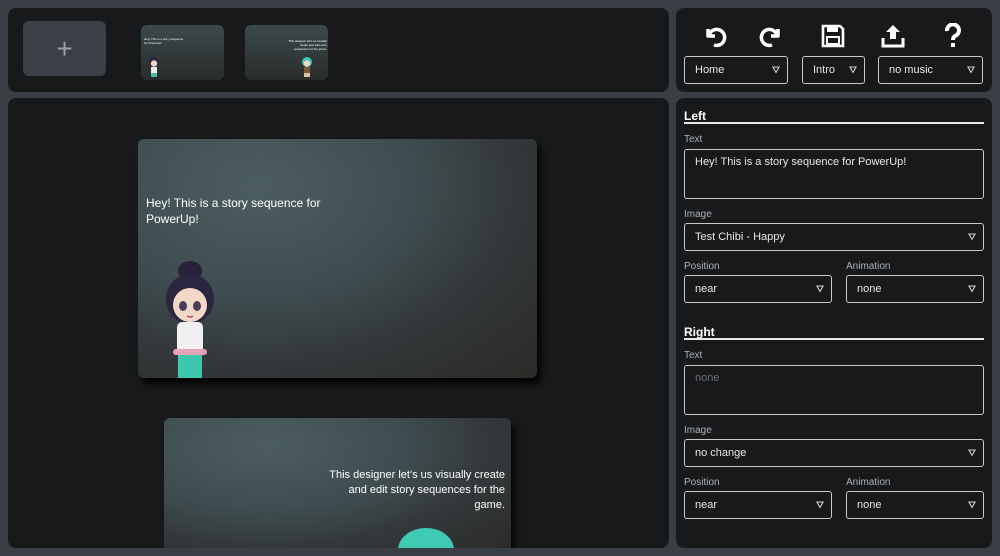 The height and width of the screenshot is (556, 1000). Describe the element at coordinates (834, 237) in the screenshot. I see `left-image-select: Test Chibi - Happy` at that location.